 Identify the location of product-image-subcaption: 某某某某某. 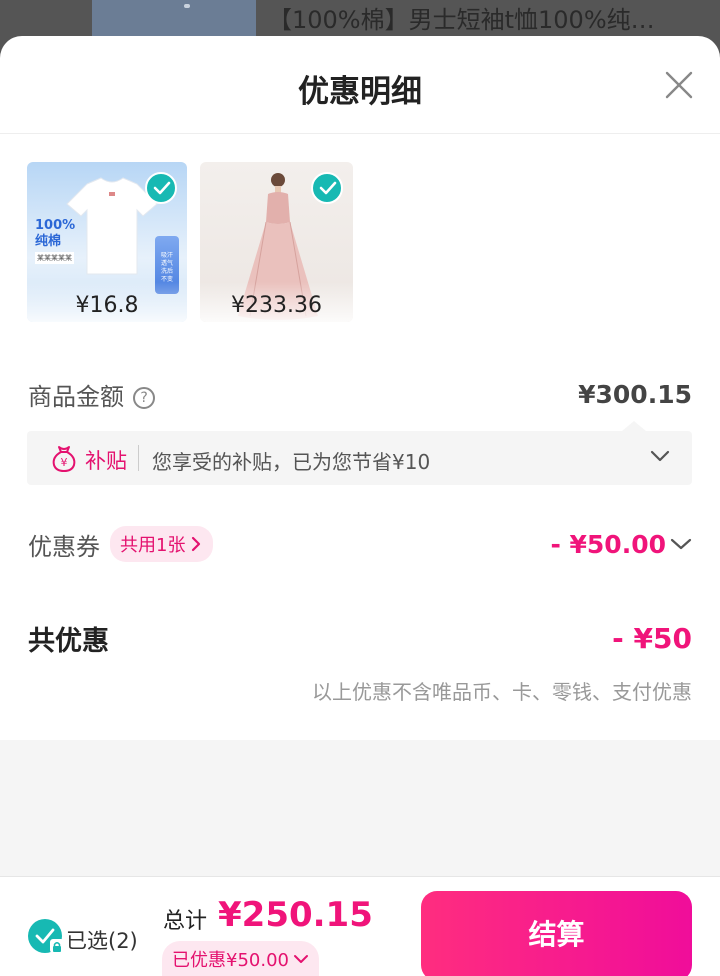
(54, 258).